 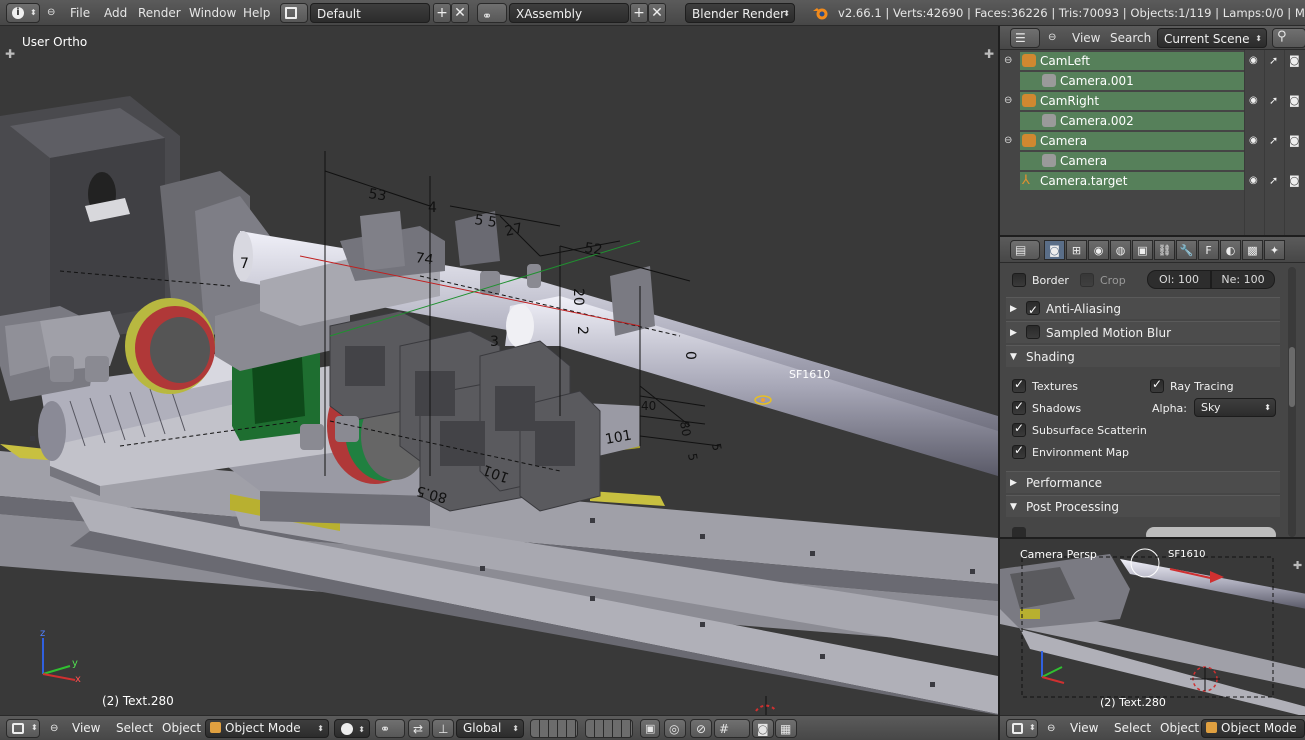 What do you see at coordinates (1164, 250) in the screenshot?
I see `constraints-tab-icon: ⛓` at bounding box center [1164, 250].